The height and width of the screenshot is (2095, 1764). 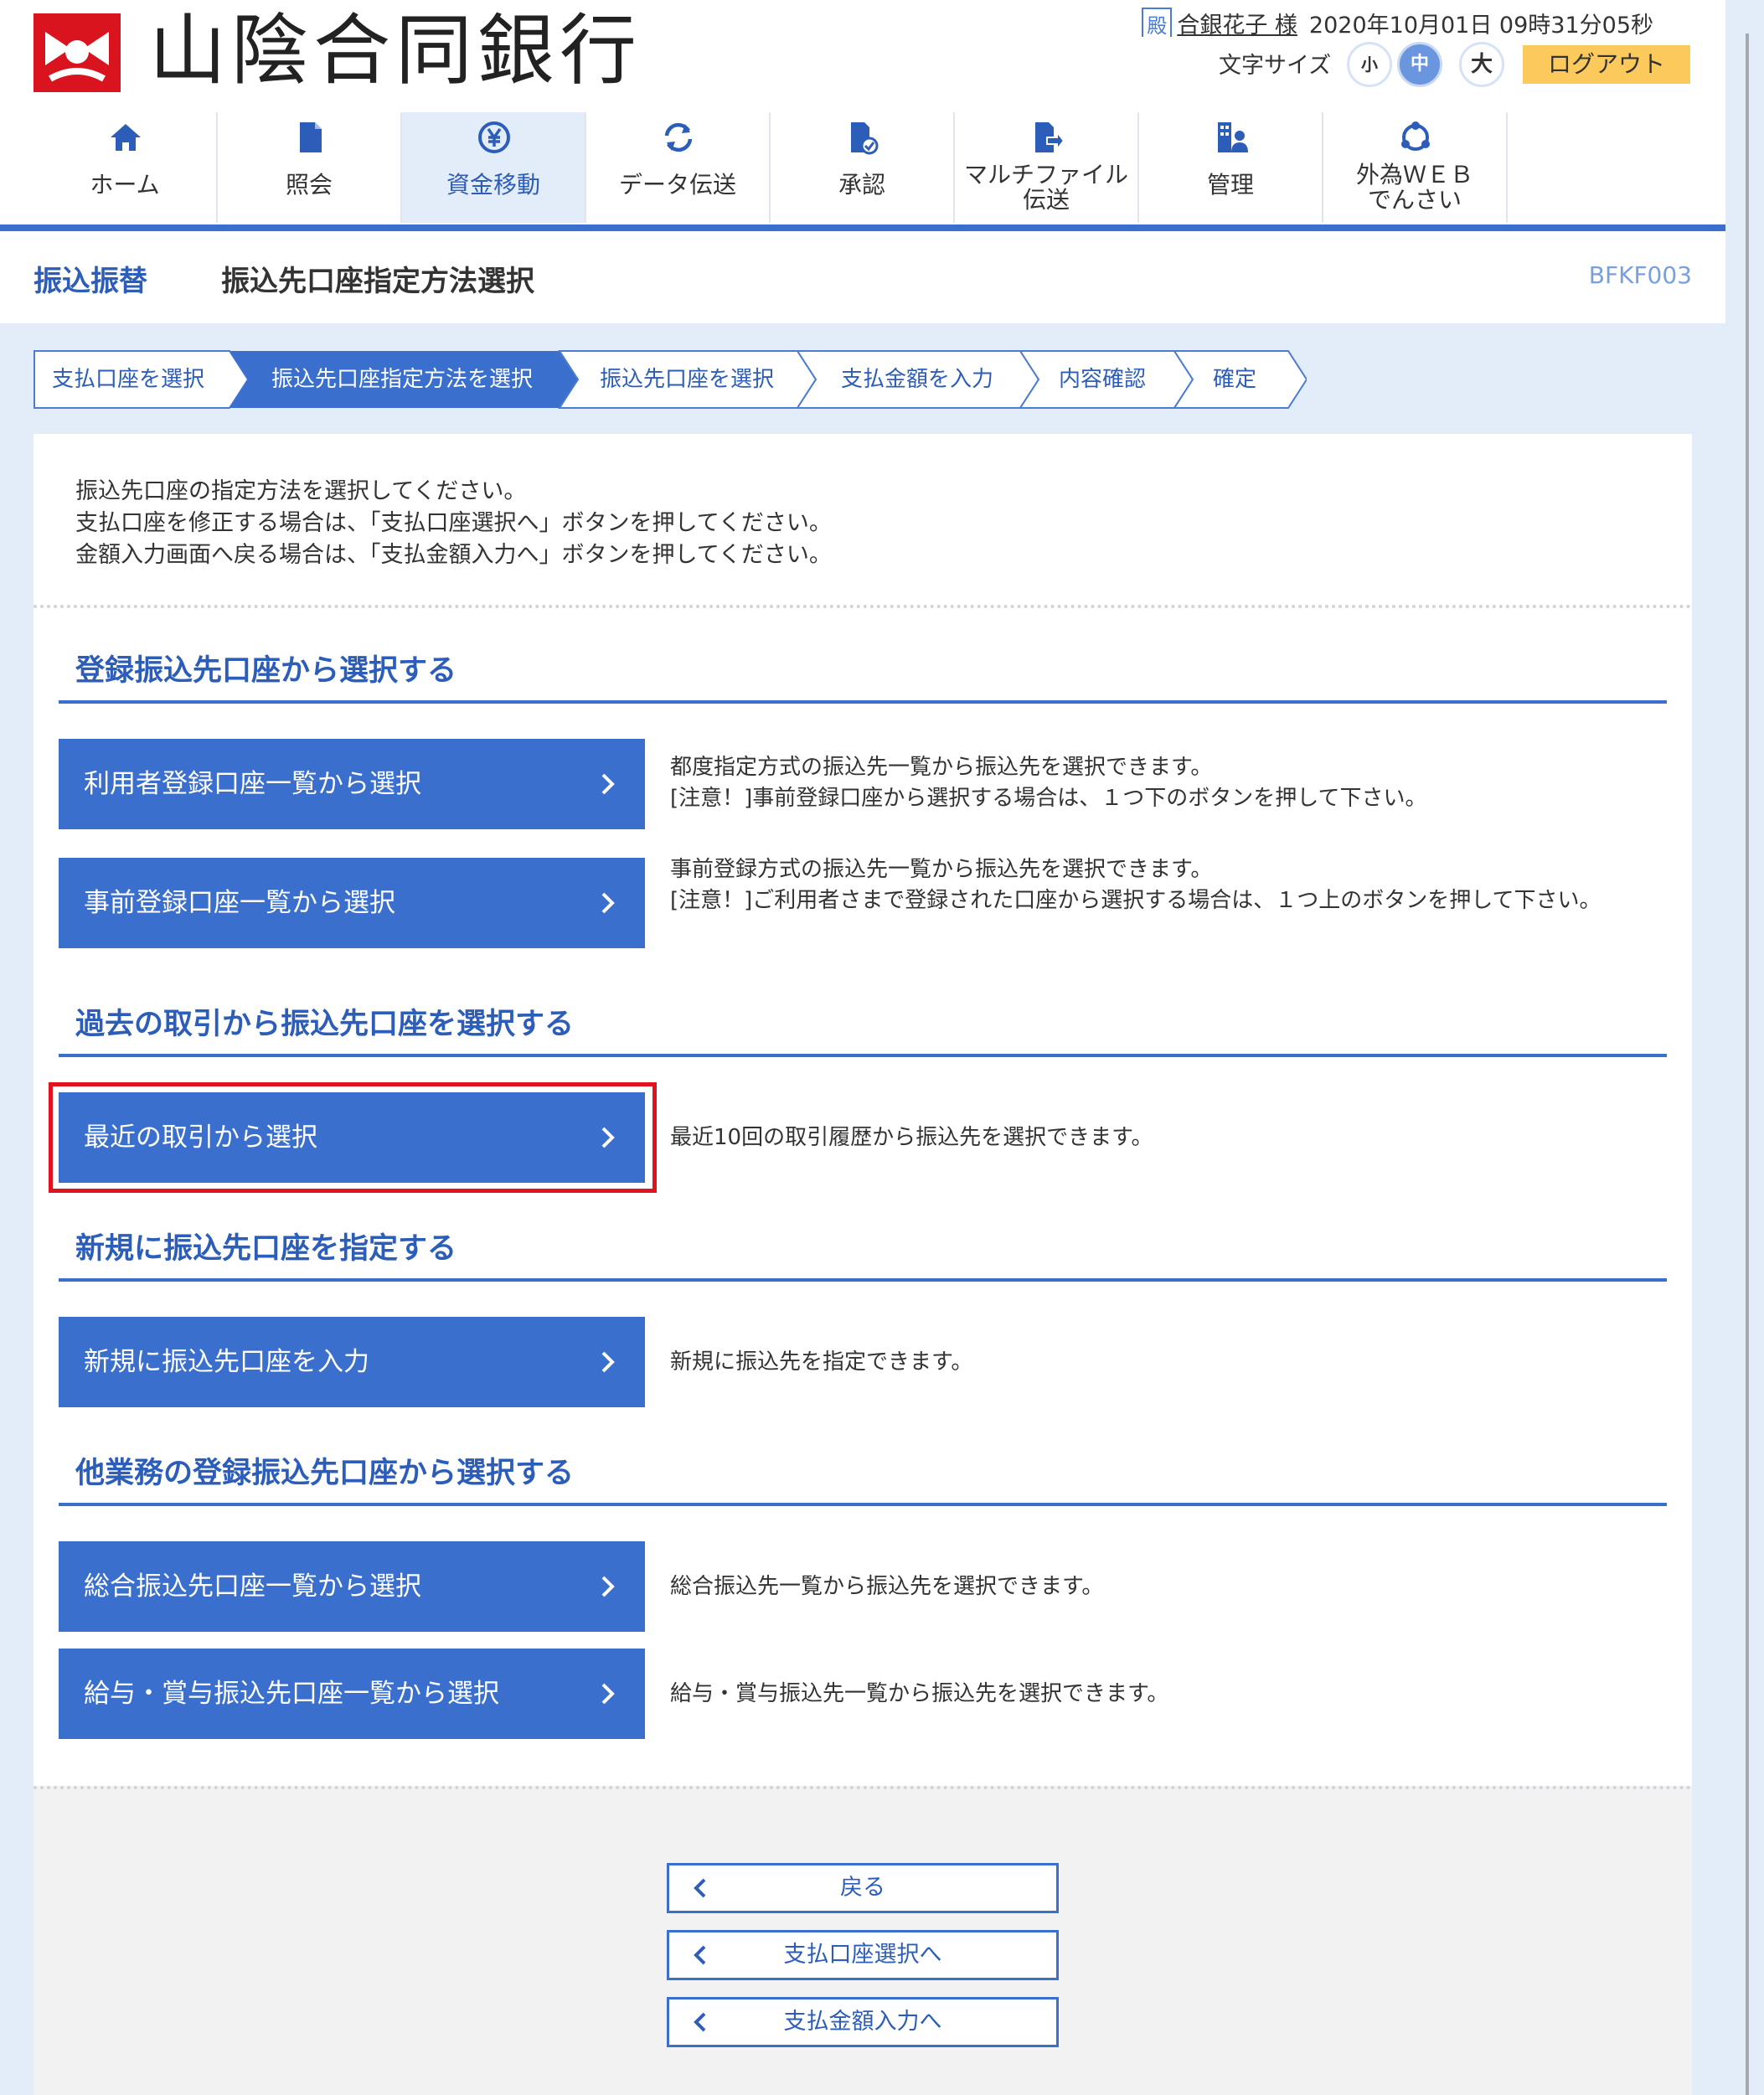 What do you see at coordinates (126, 137) in the screenshot?
I see `home-icon` at bounding box center [126, 137].